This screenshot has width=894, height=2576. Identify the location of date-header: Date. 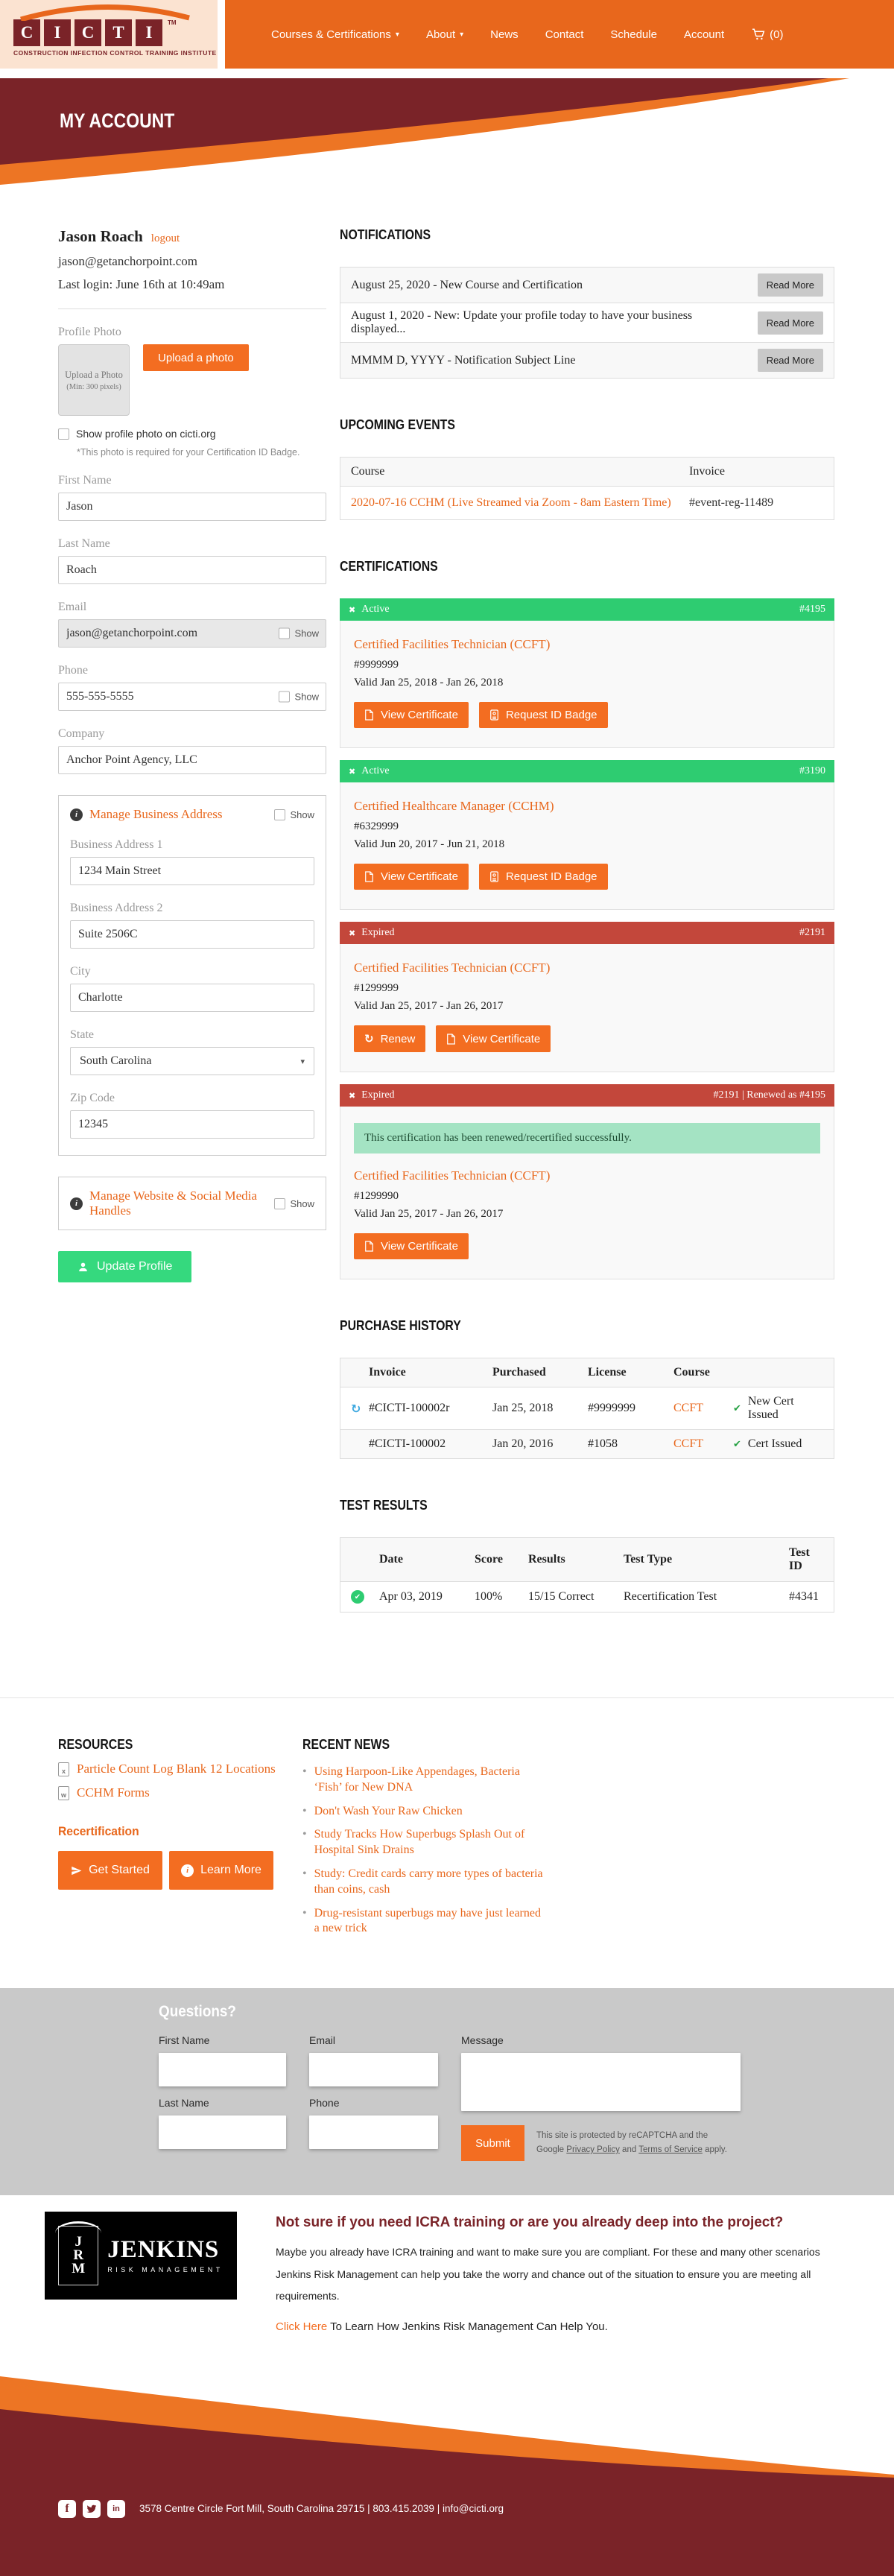
(391, 1559).